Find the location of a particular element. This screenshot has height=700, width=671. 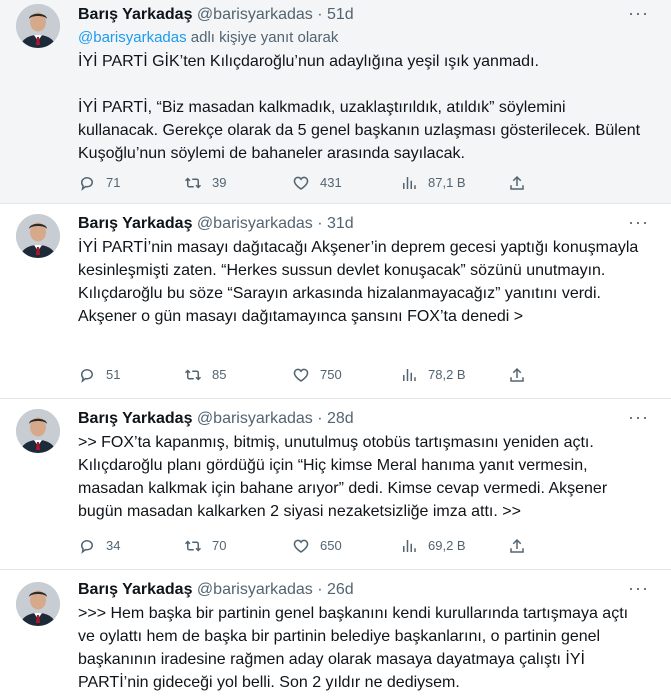

reply-count: 71 is located at coordinates (113, 182).